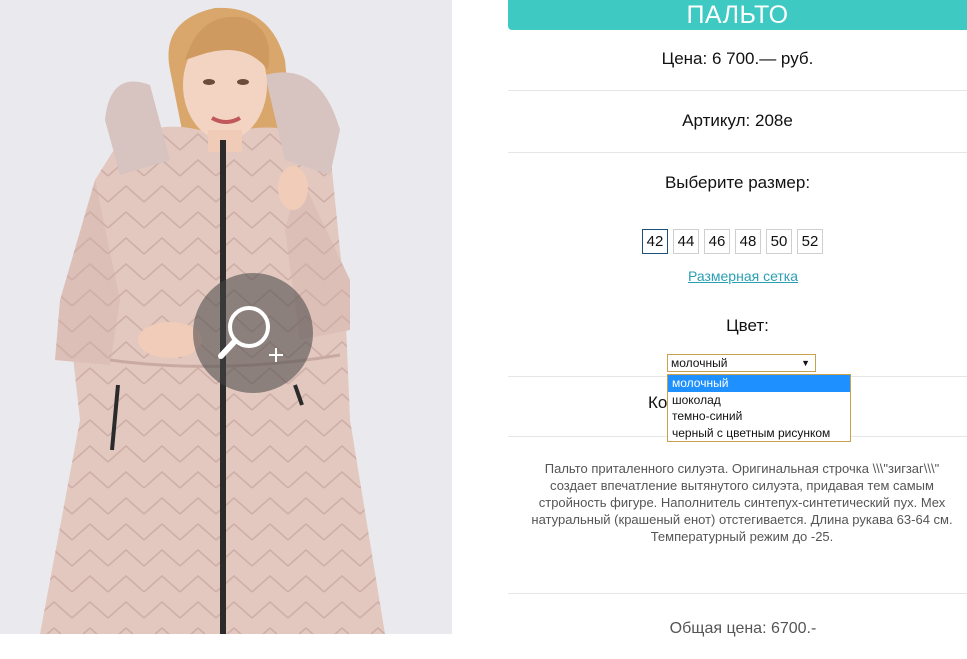 This screenshot has height=659, width=967. I want to click on size-heading: Выберите размер:, so click(737, 182).